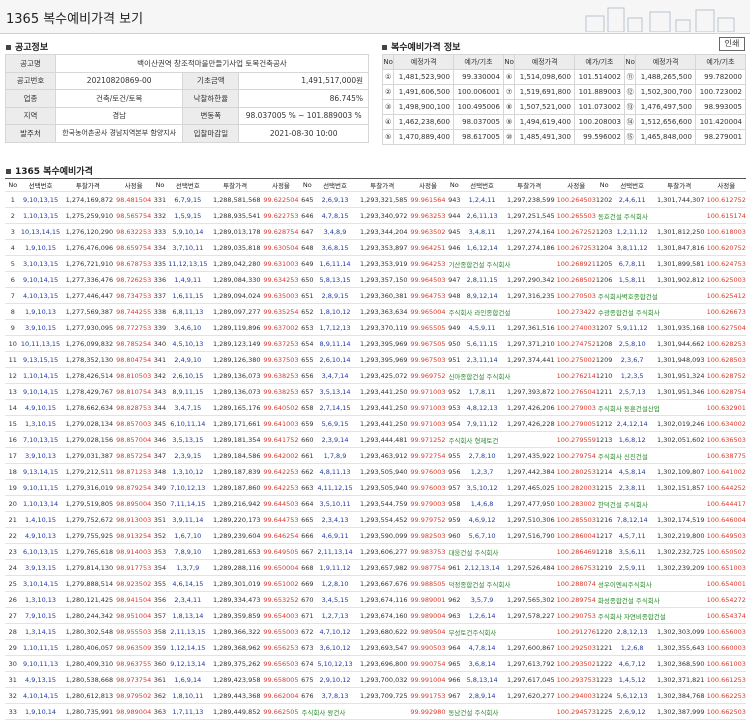 The image size is (750, 720). I want to click on bid-price-cell: 1,278,662,634, so click(88, 407).